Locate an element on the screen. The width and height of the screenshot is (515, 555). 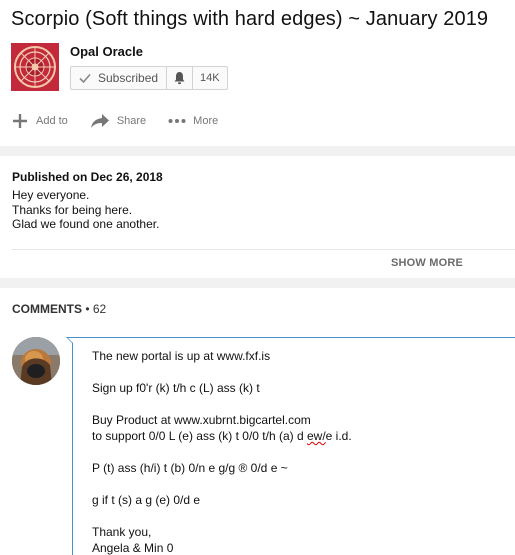
channel-name: Opal Oracle is located at coordinates (106, 51).